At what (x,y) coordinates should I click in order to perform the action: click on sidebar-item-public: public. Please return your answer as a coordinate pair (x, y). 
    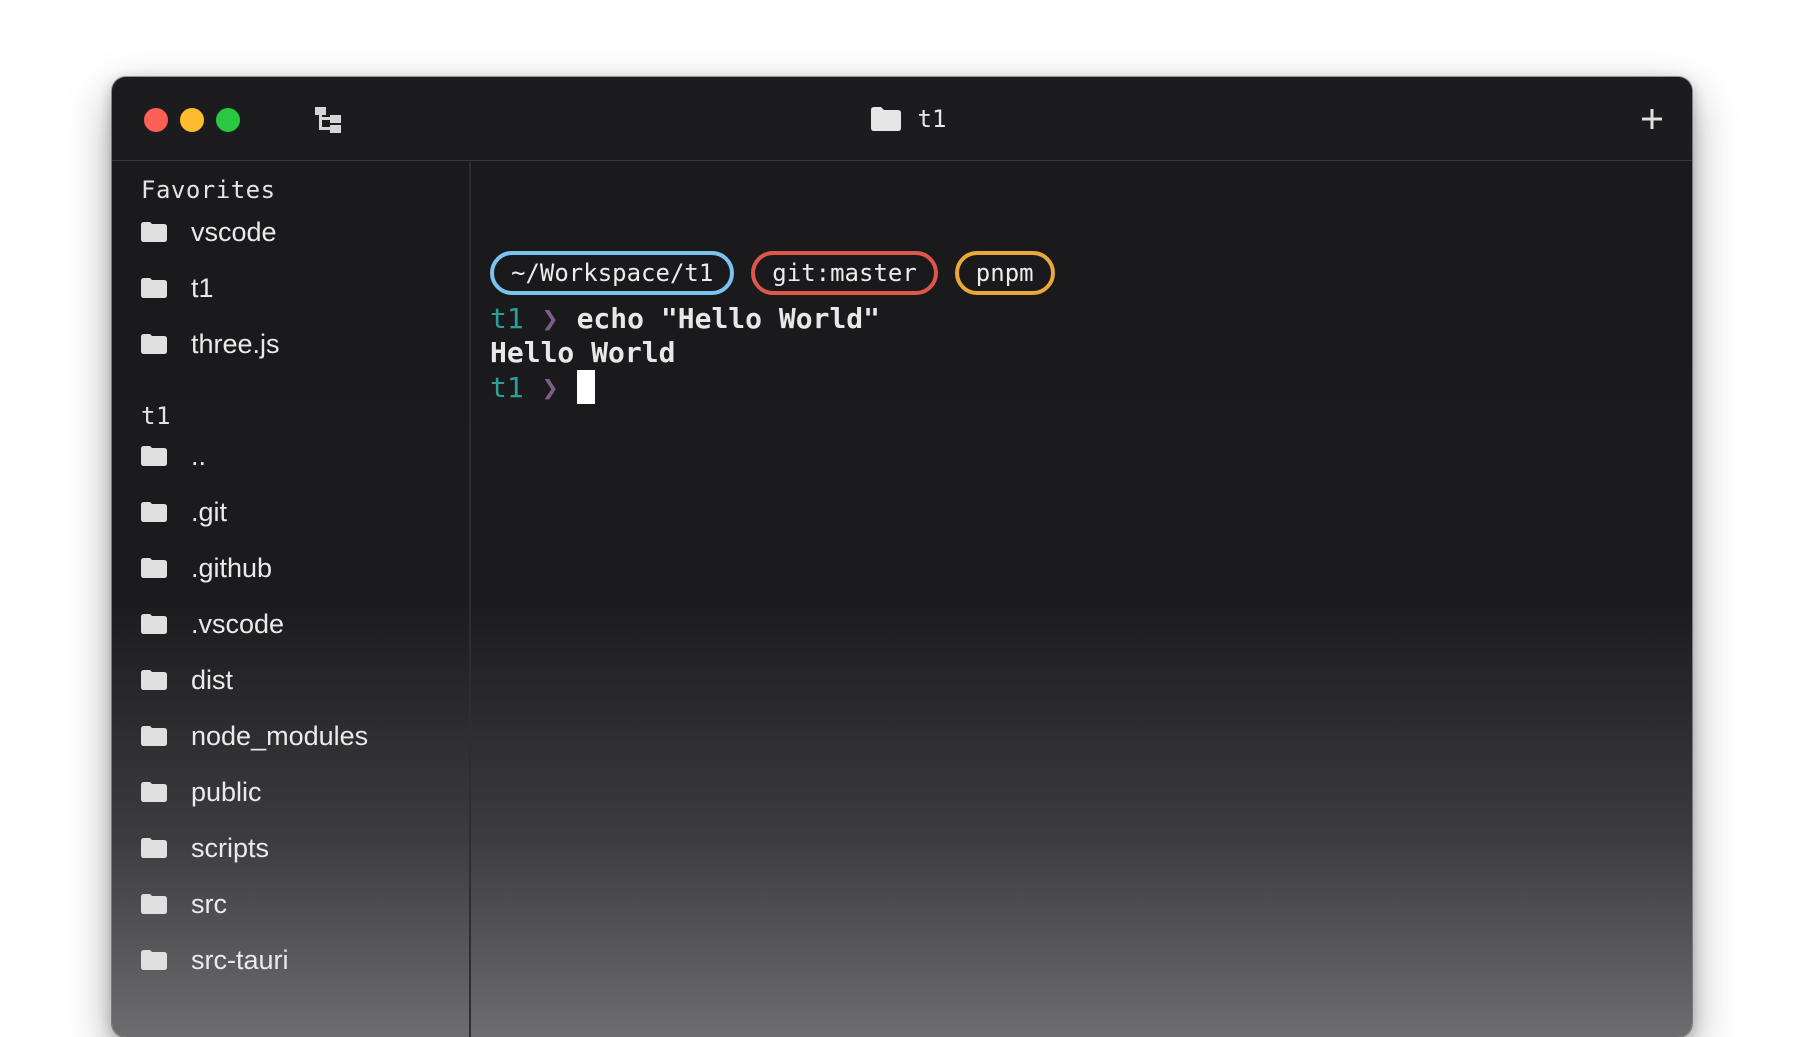
    Looking at the image, I should click on (201, 792).